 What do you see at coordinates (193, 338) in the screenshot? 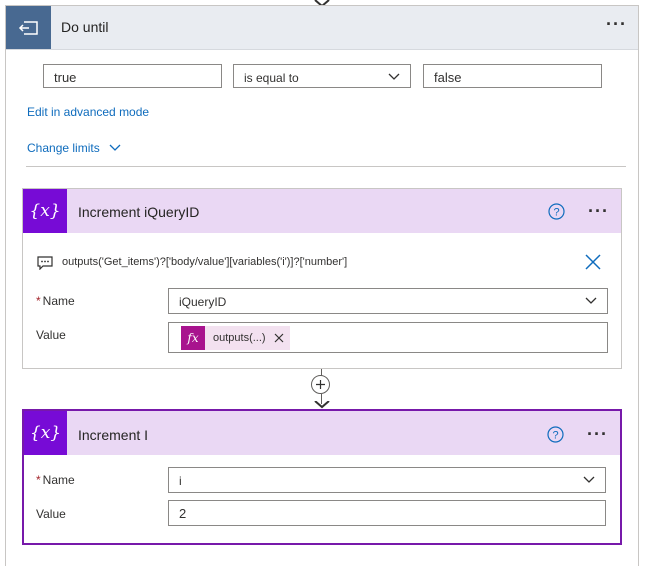
I see `fx-icon: fx` at bounding box center [193, 338].